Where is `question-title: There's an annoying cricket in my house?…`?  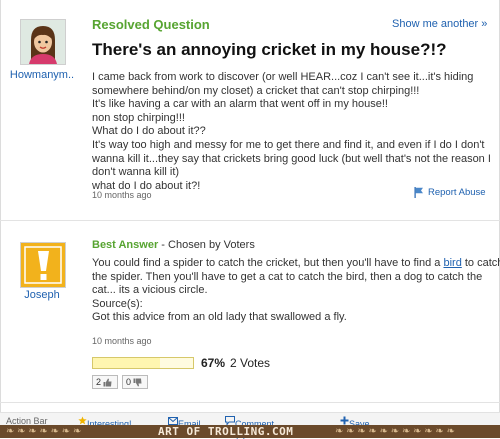 question-title: There's an annoying cricket in my house?… is located at coordinates (269, 49).